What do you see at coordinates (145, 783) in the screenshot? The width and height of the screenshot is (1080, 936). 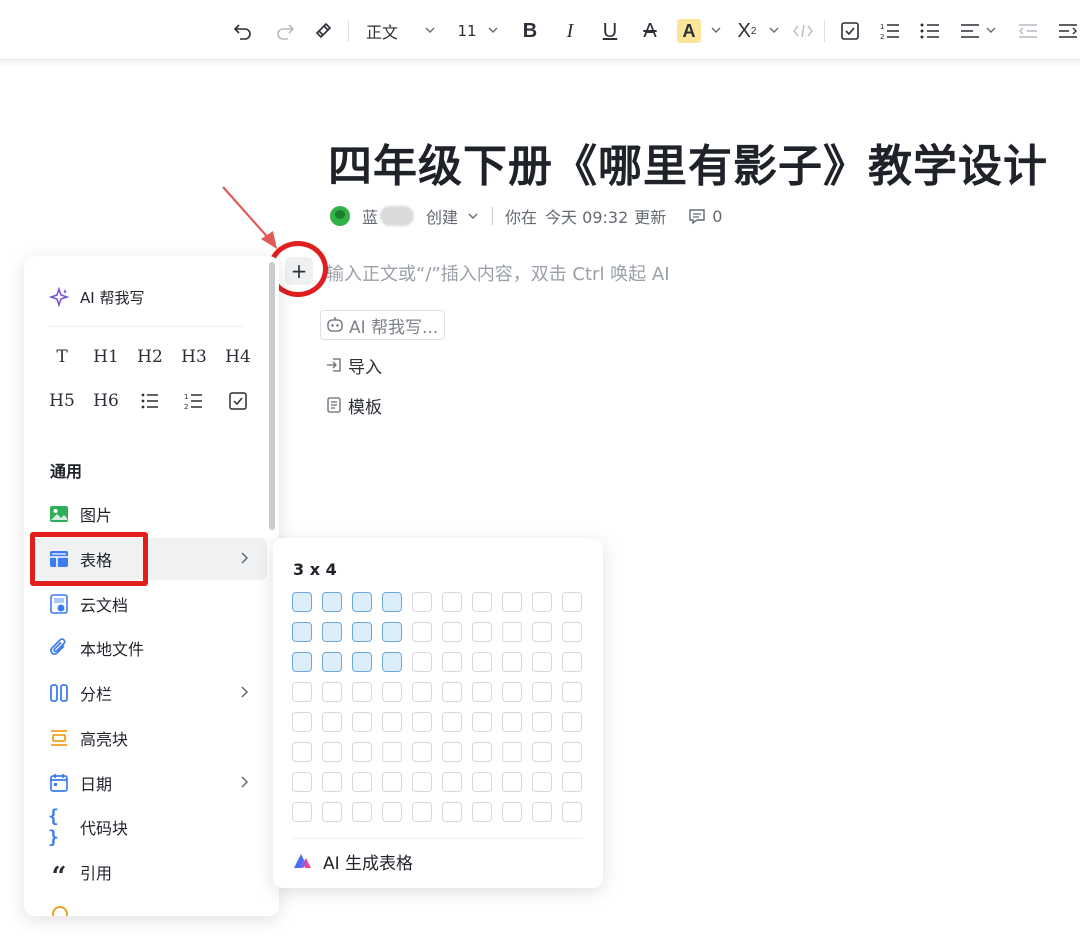 I see `menu-item-date: 日期` at bounding box center [145, 783].